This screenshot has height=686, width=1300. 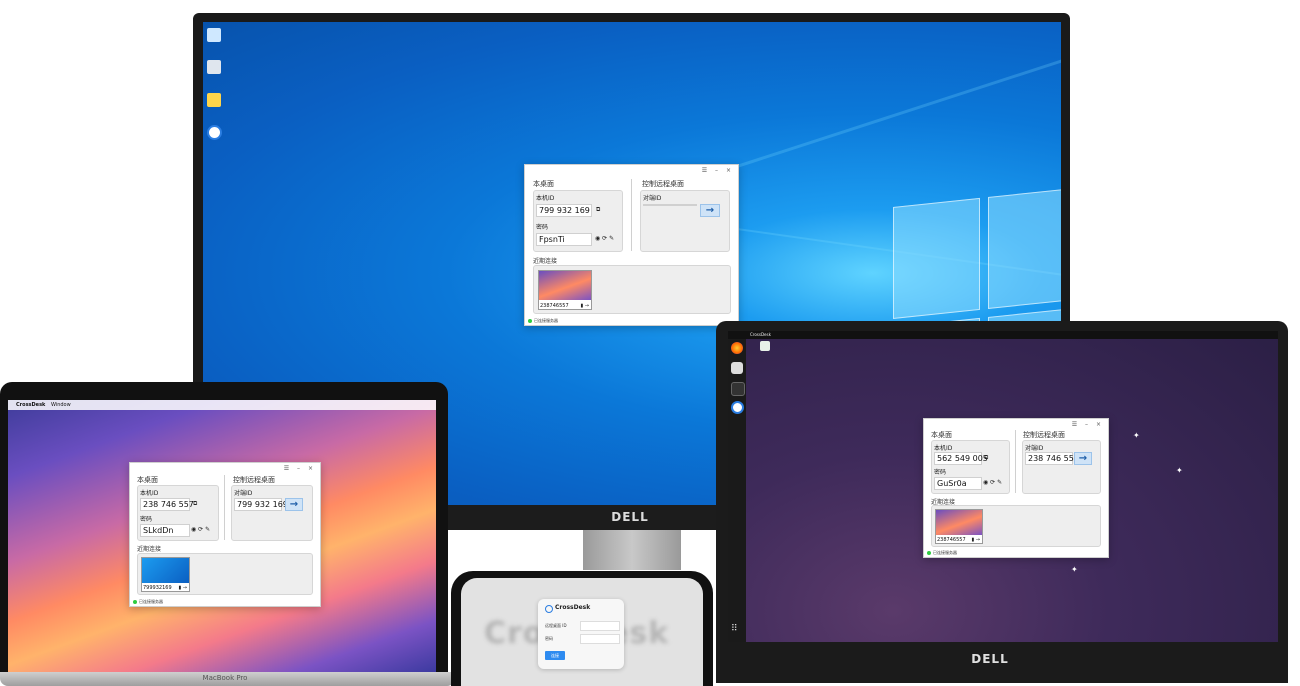 I want to click on folder-icon, so click(x=214, y=100).